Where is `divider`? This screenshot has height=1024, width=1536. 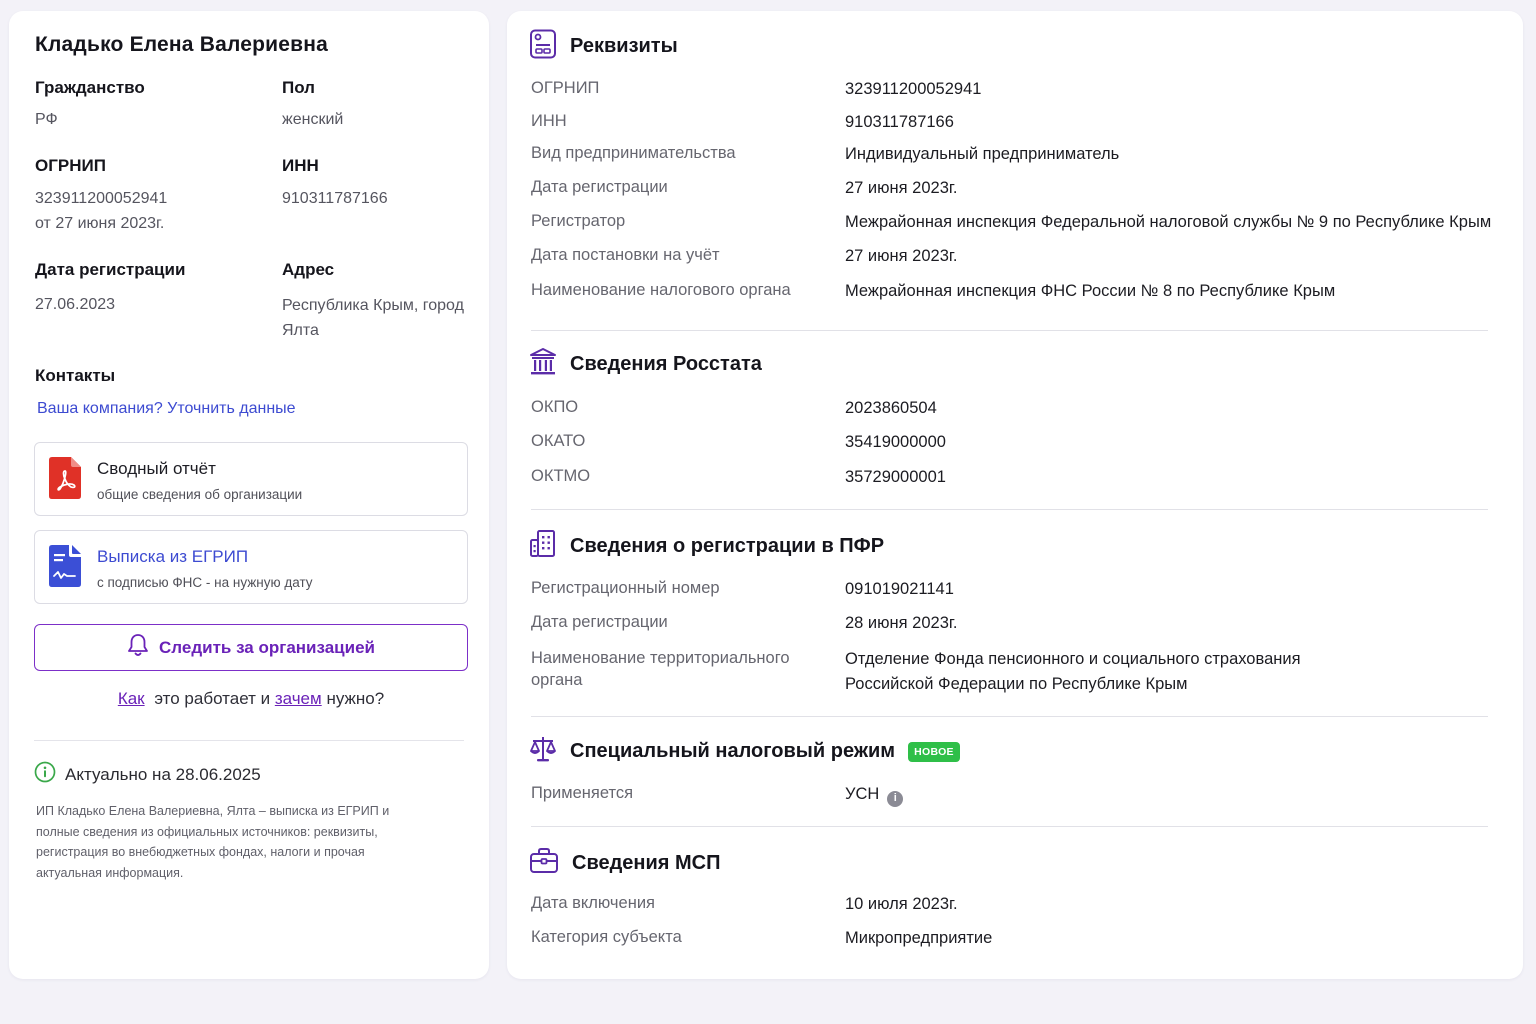
divider is located at coordinates (249, 740).